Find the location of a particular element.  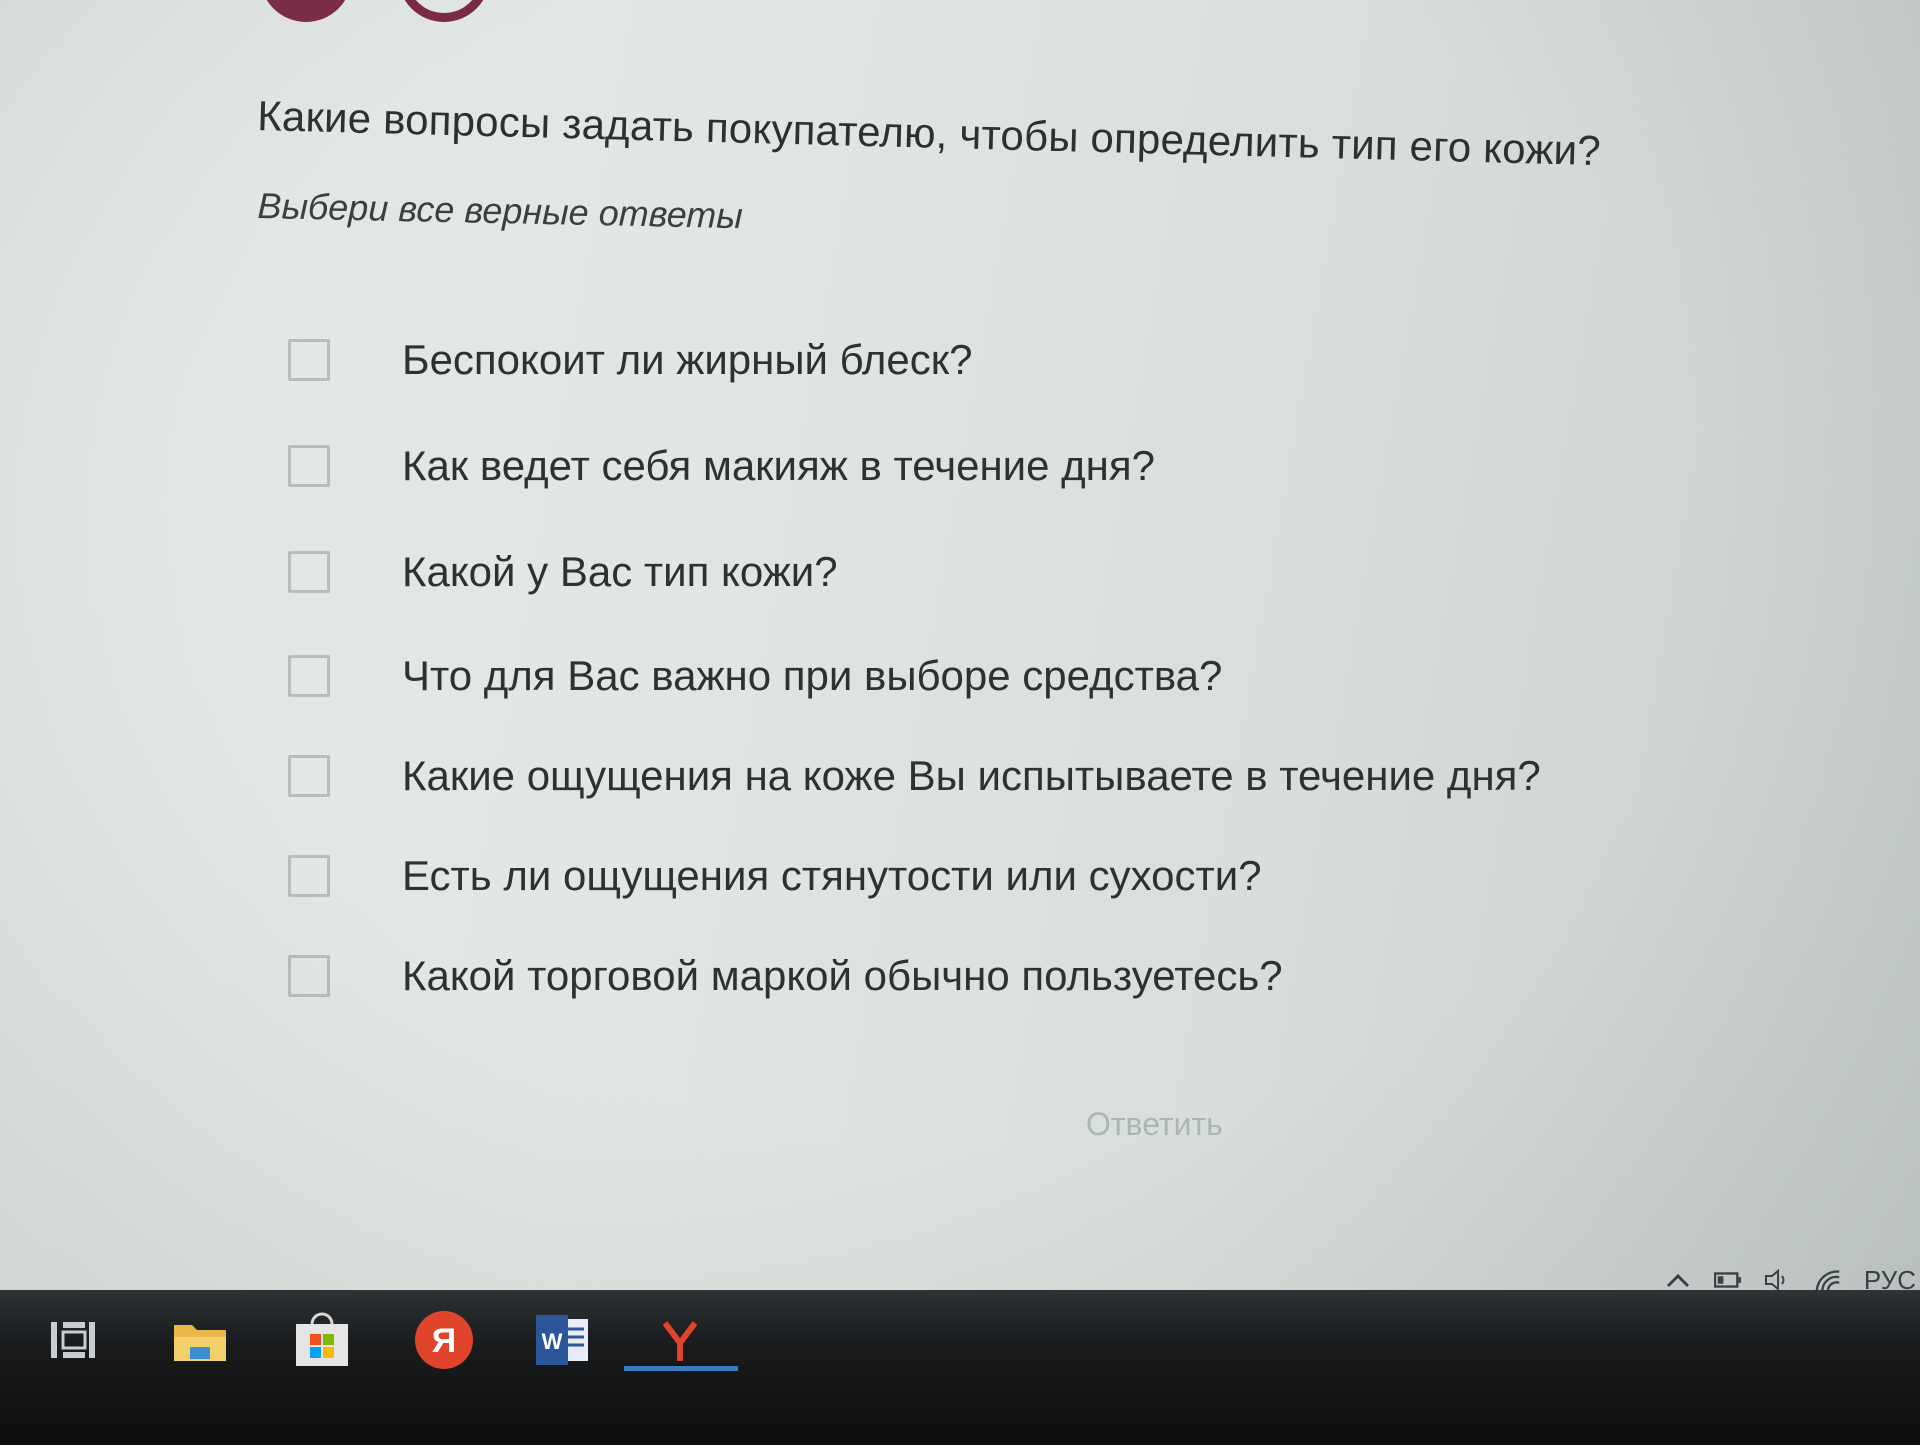

yandex-browser-icon: Я is located at coordinates (444, 1340).